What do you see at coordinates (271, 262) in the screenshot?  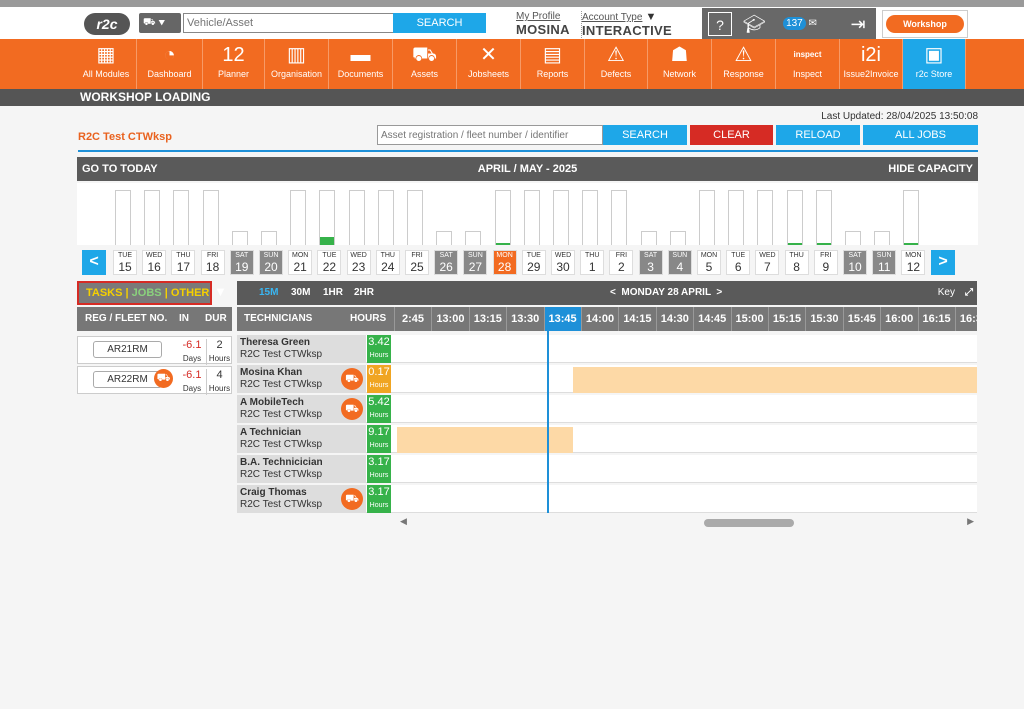 I see `day-20: SUN 20` at bounding box center [271, 262].